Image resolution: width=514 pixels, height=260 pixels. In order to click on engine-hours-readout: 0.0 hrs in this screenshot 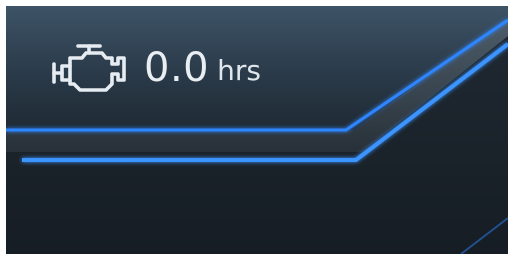, I will do `click(154, 68)`.